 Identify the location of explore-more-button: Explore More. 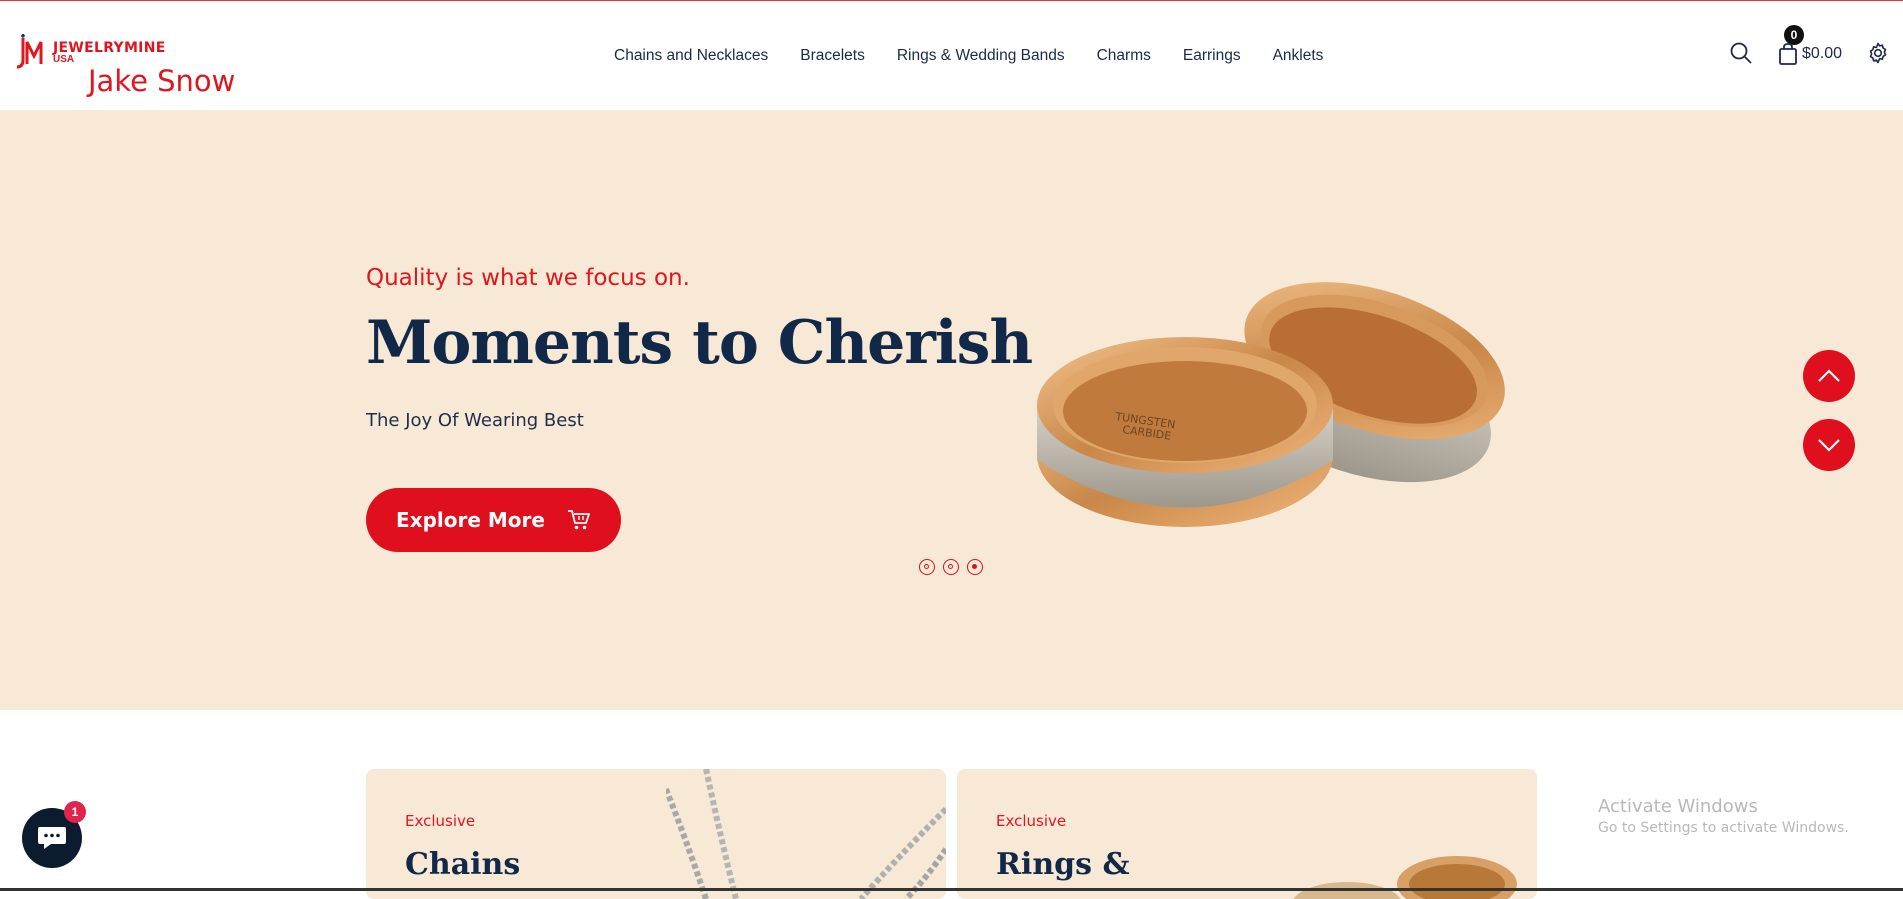
(493, 520).